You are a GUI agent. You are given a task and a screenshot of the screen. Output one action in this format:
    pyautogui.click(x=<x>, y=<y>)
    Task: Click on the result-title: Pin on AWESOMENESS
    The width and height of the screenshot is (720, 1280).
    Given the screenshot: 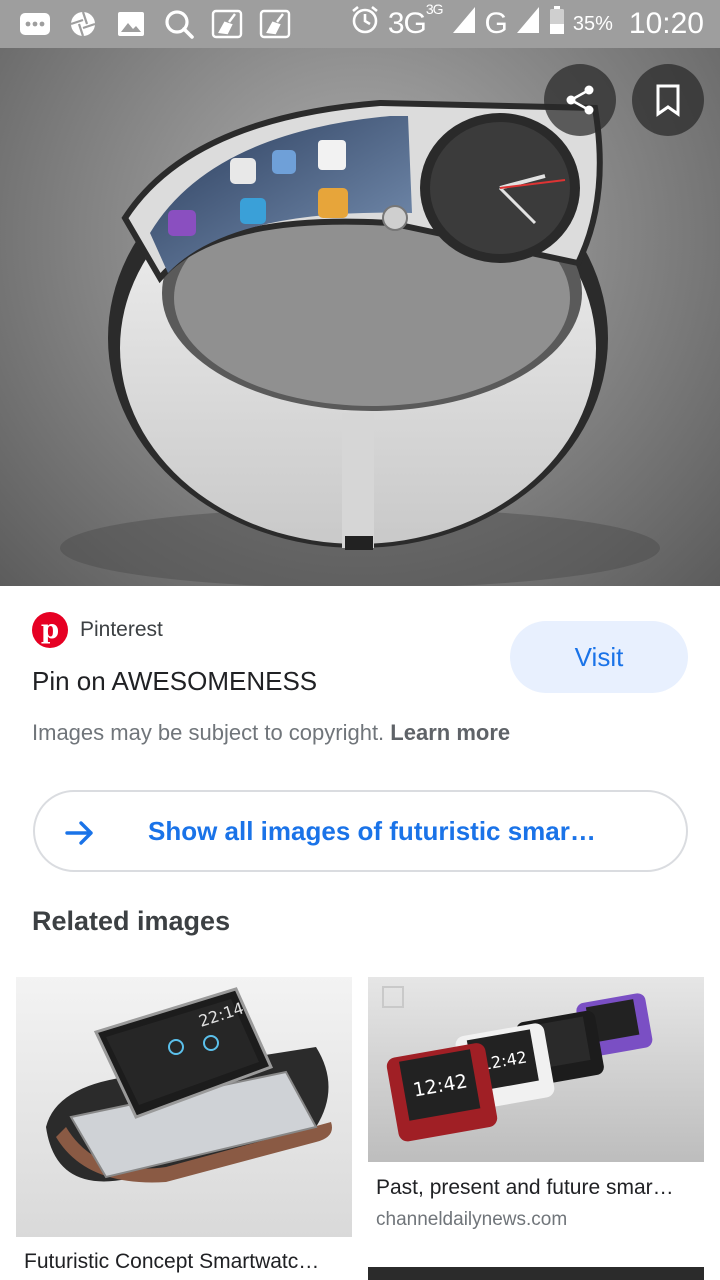 What is the action you would take?
    pyautogui.click(x=174, y=681)
    